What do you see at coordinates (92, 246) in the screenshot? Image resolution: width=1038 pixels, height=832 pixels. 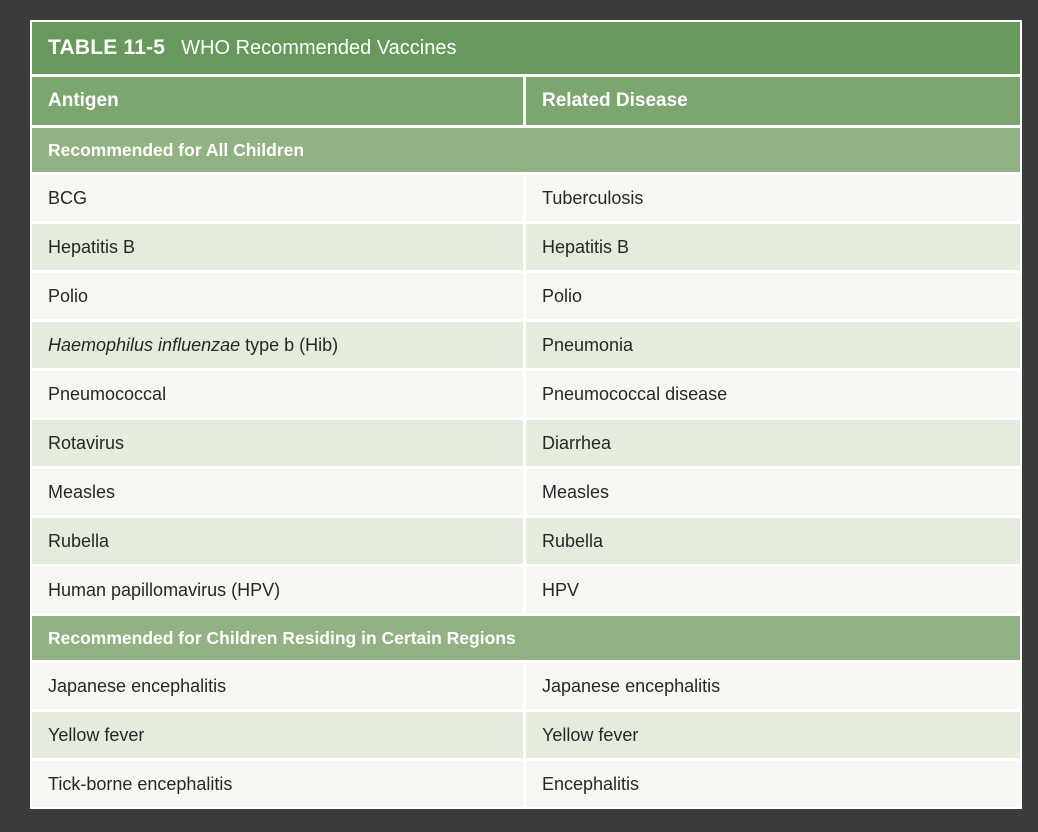 I see `antigen-text: Hepatitis B` at bounding box center [92, 246].